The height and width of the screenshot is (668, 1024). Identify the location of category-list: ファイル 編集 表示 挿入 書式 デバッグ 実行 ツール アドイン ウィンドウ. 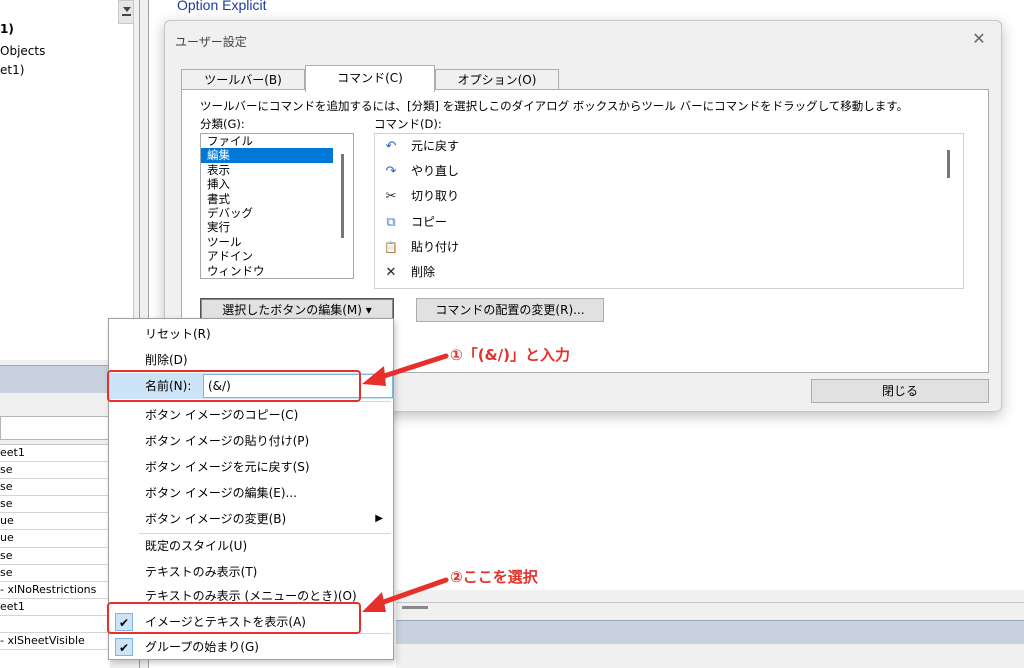
(277, 206).